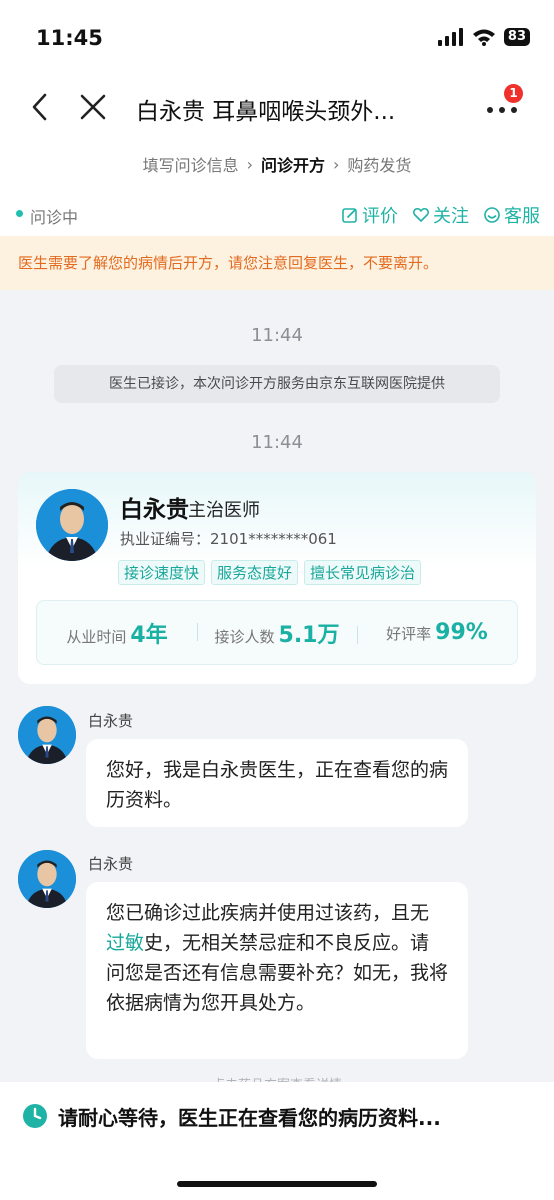 This screenshot has height=1200, width=554. What do you see at coordinates (522, 216) in the screenshot?
I see `service-label: 客服` at bounding box center [522, 216].